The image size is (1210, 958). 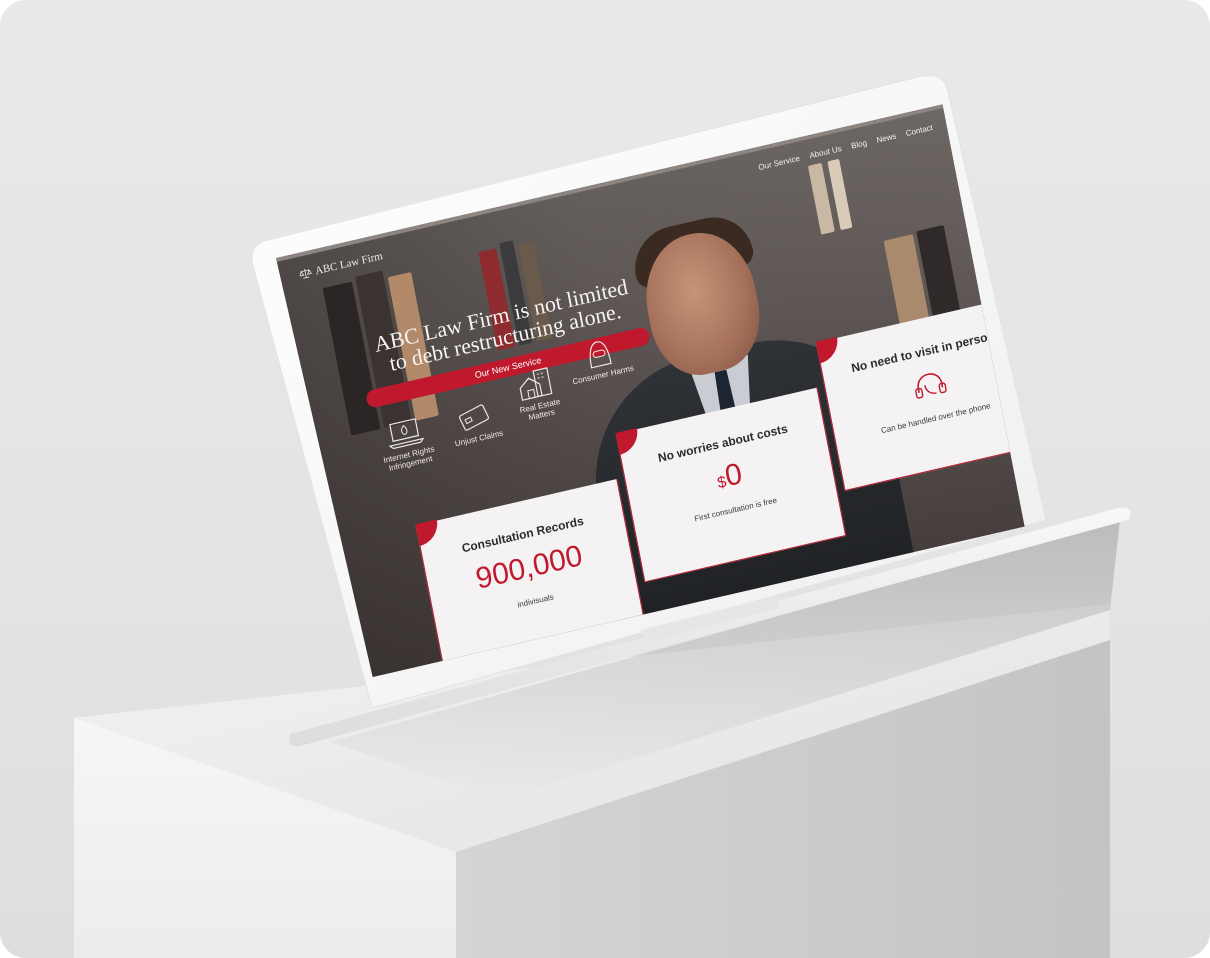 I want to click on hooded-person-icon, so click(x=600, y=355).